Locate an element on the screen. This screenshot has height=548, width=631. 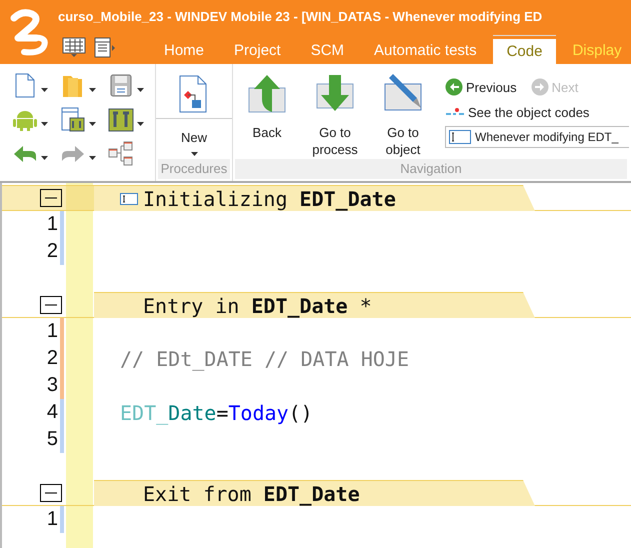
code-line: // EDt_DATE // DATA HOJE is located at coordinates (264, 358).